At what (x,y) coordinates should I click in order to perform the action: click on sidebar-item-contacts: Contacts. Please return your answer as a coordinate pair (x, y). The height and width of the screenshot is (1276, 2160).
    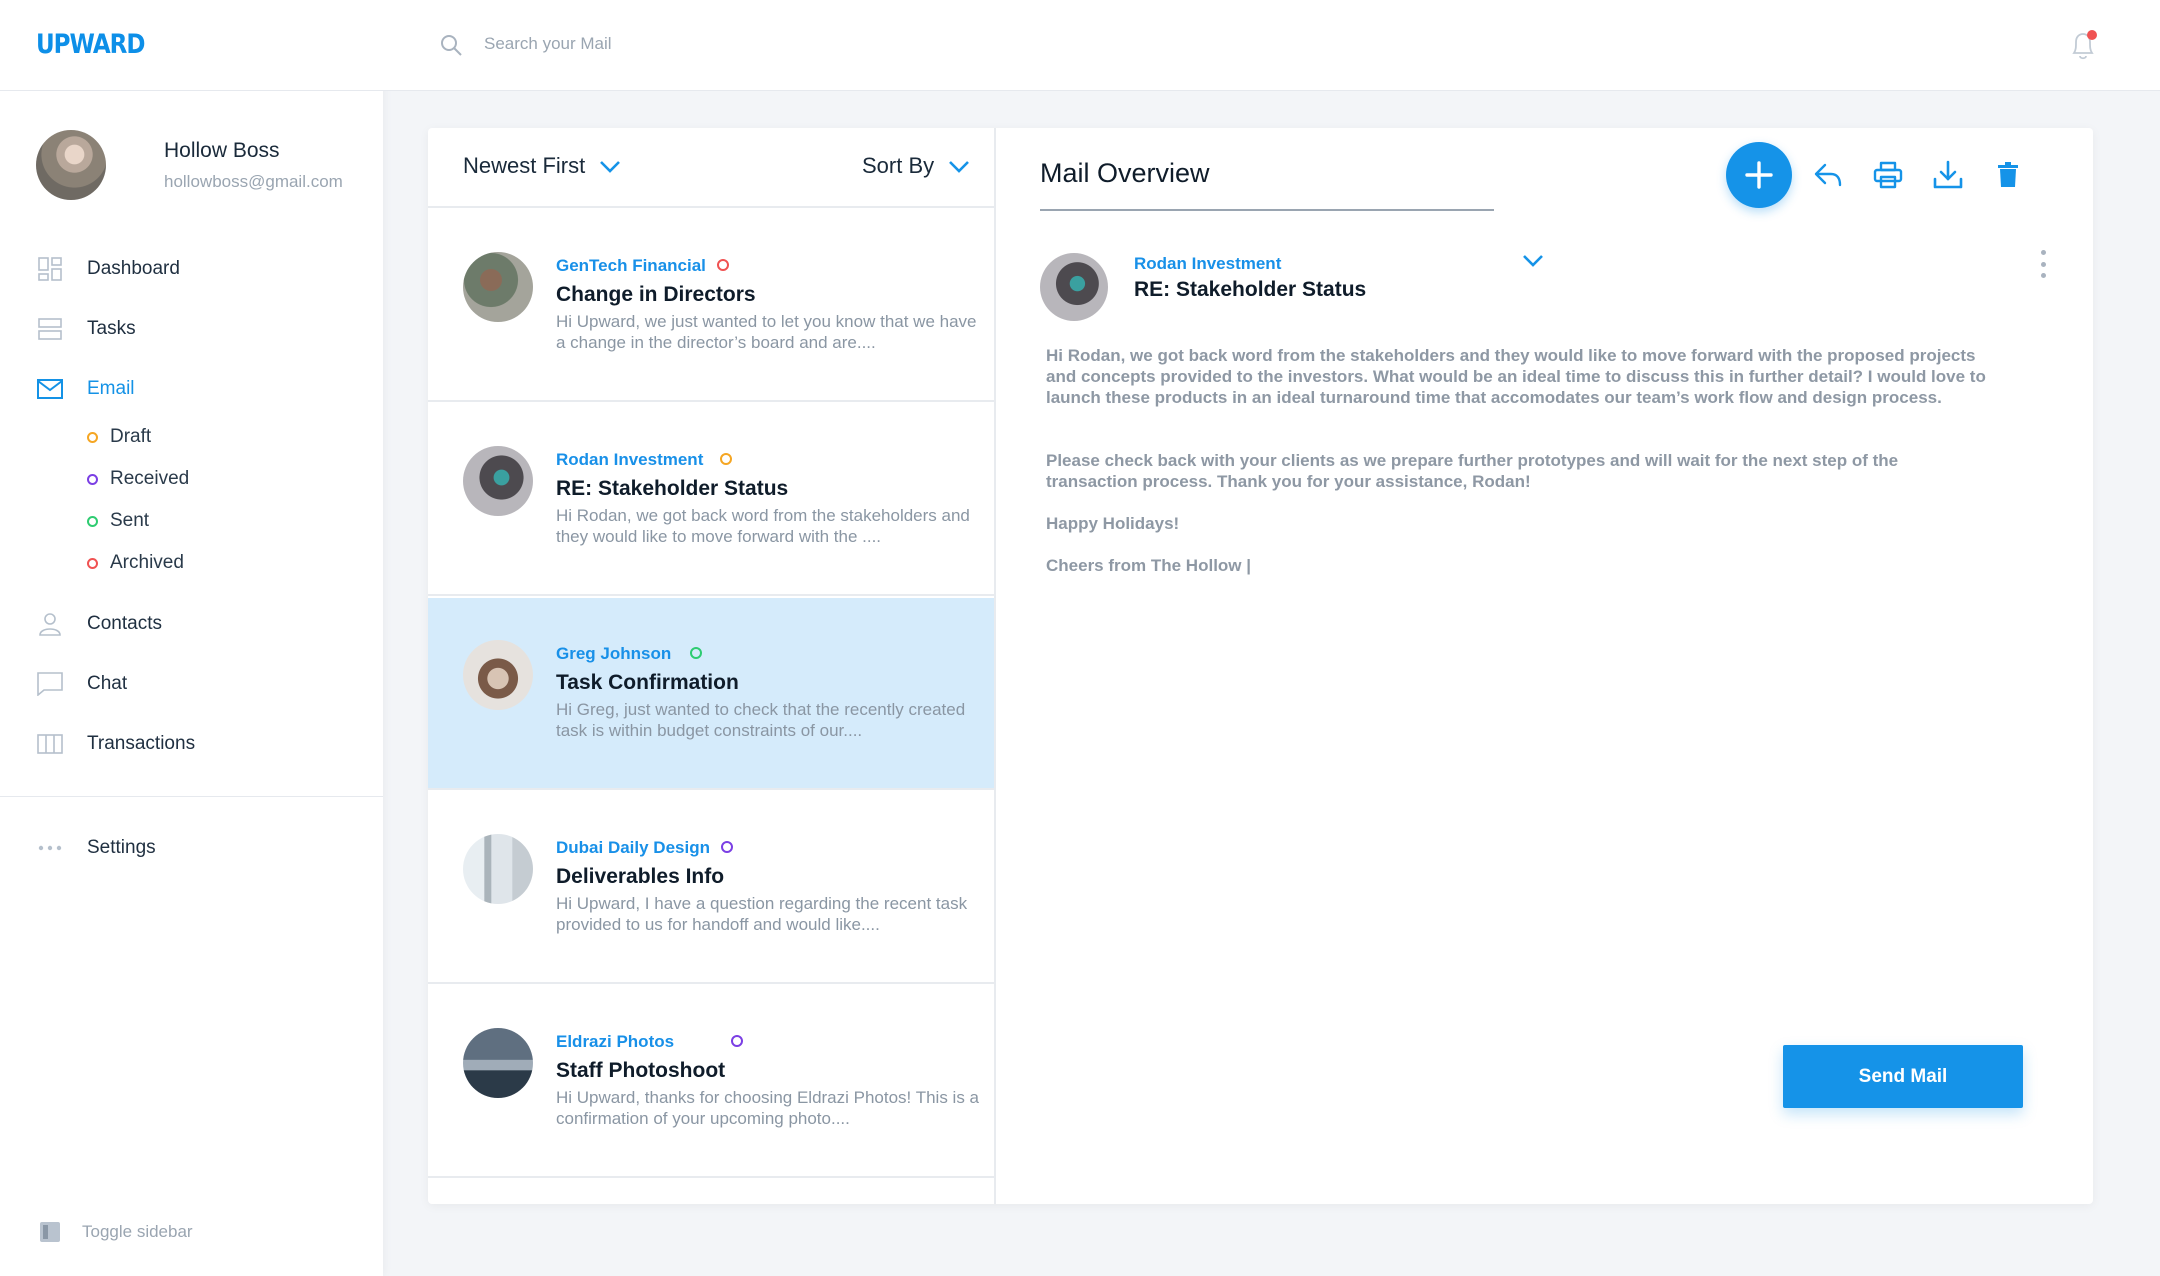
    Looking at the image, I should click on (99, 624).